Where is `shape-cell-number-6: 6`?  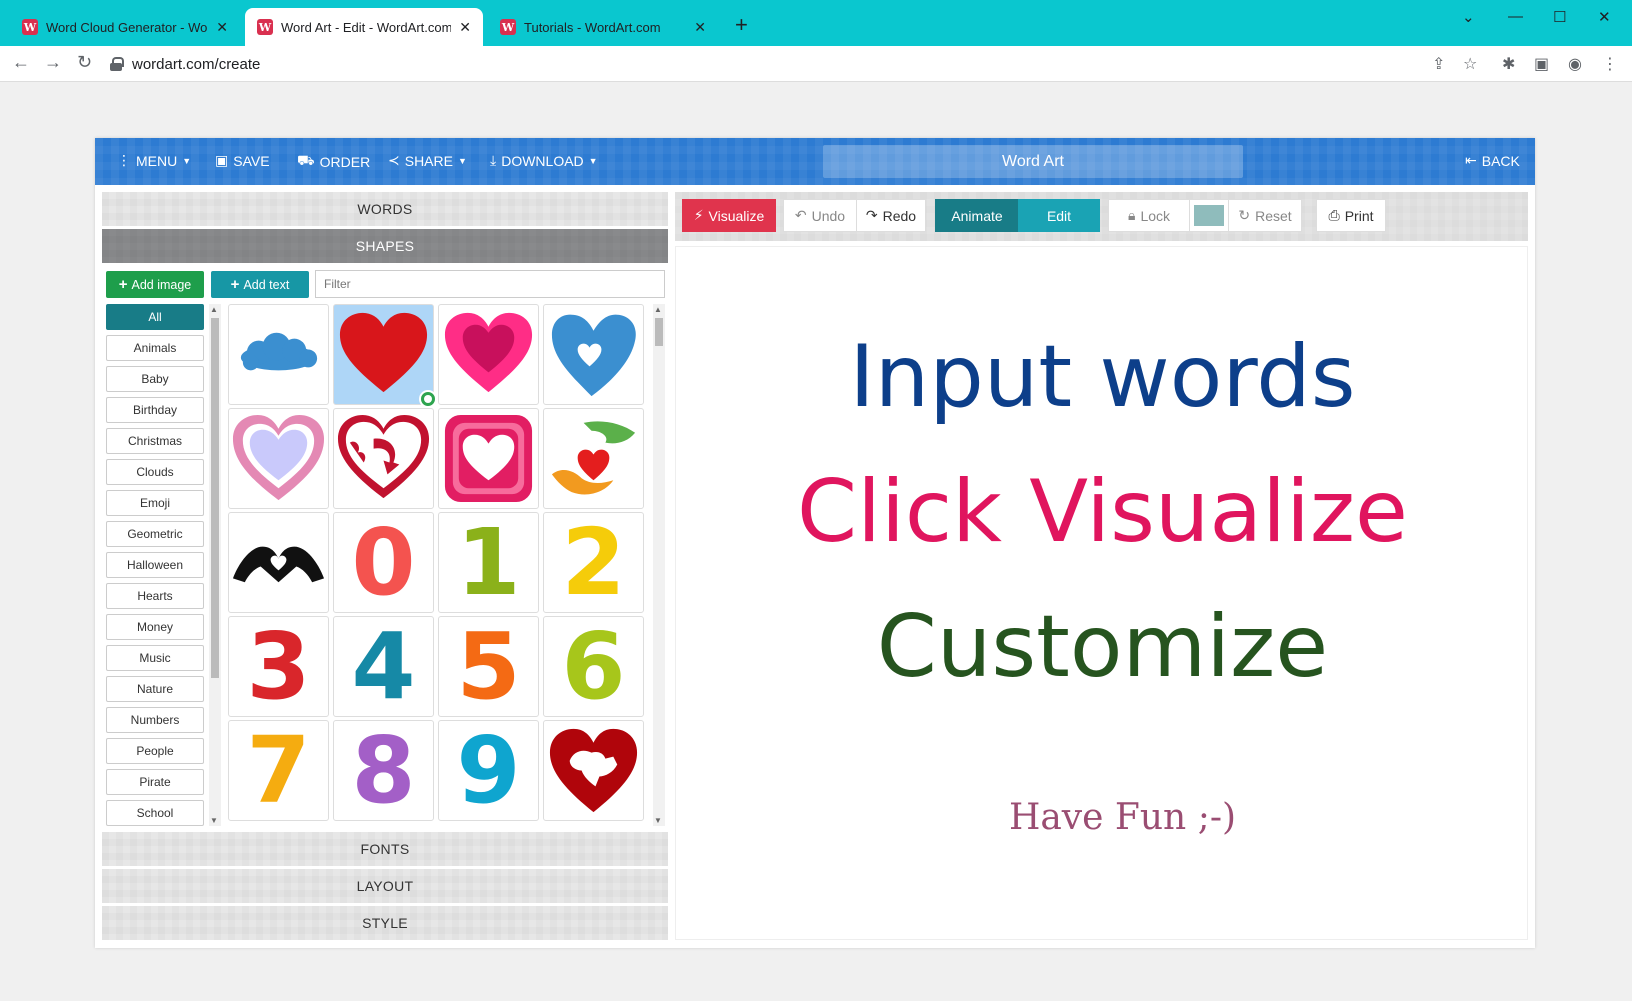
shape-cell-number-6: 6 is located at coordinates (593, 666).